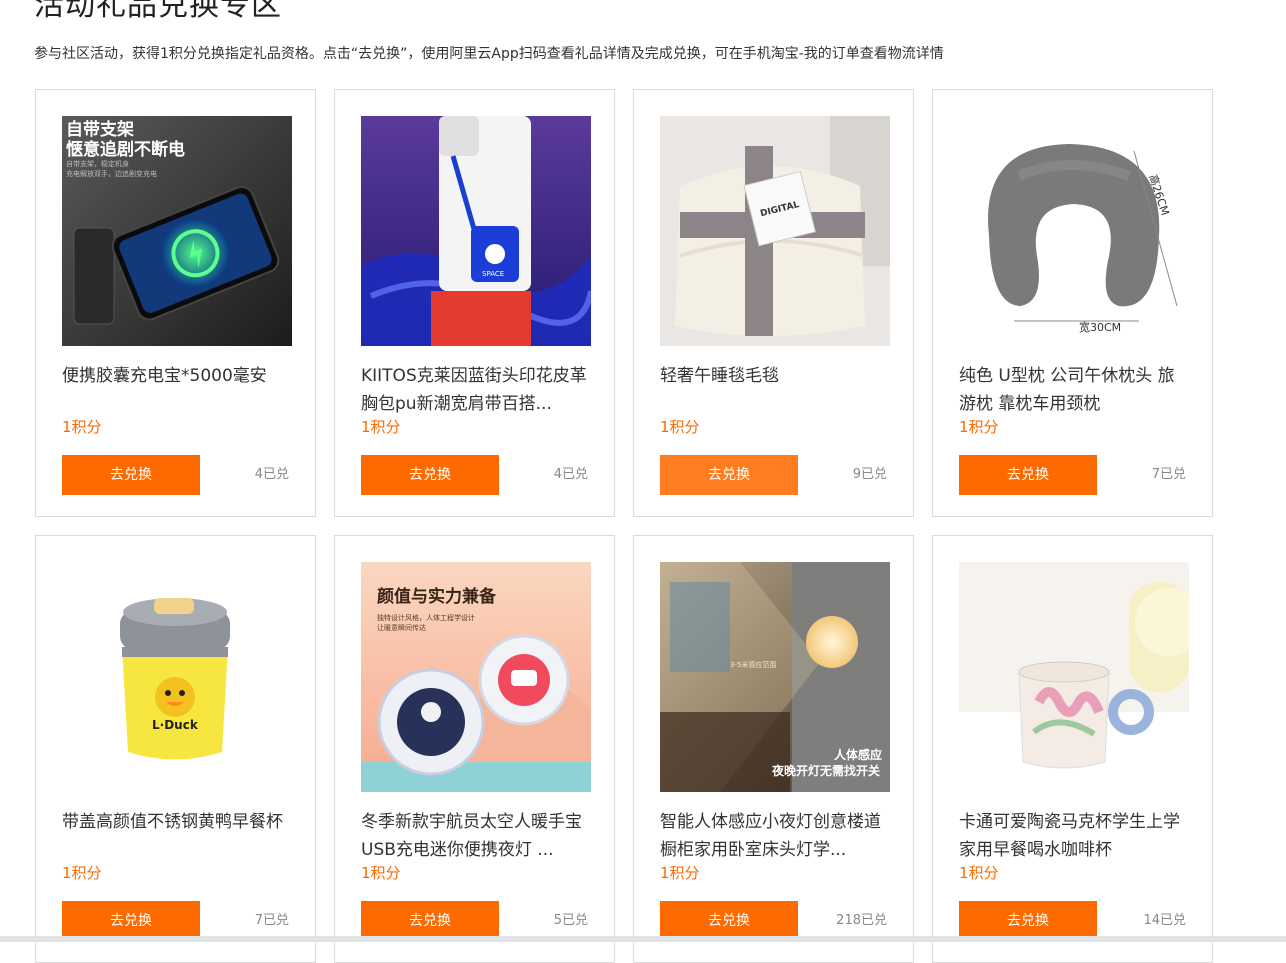 This screenshot has width=1286, height=963. I want to click on product-image-blanket: DIGITAL, so click(775, 231).